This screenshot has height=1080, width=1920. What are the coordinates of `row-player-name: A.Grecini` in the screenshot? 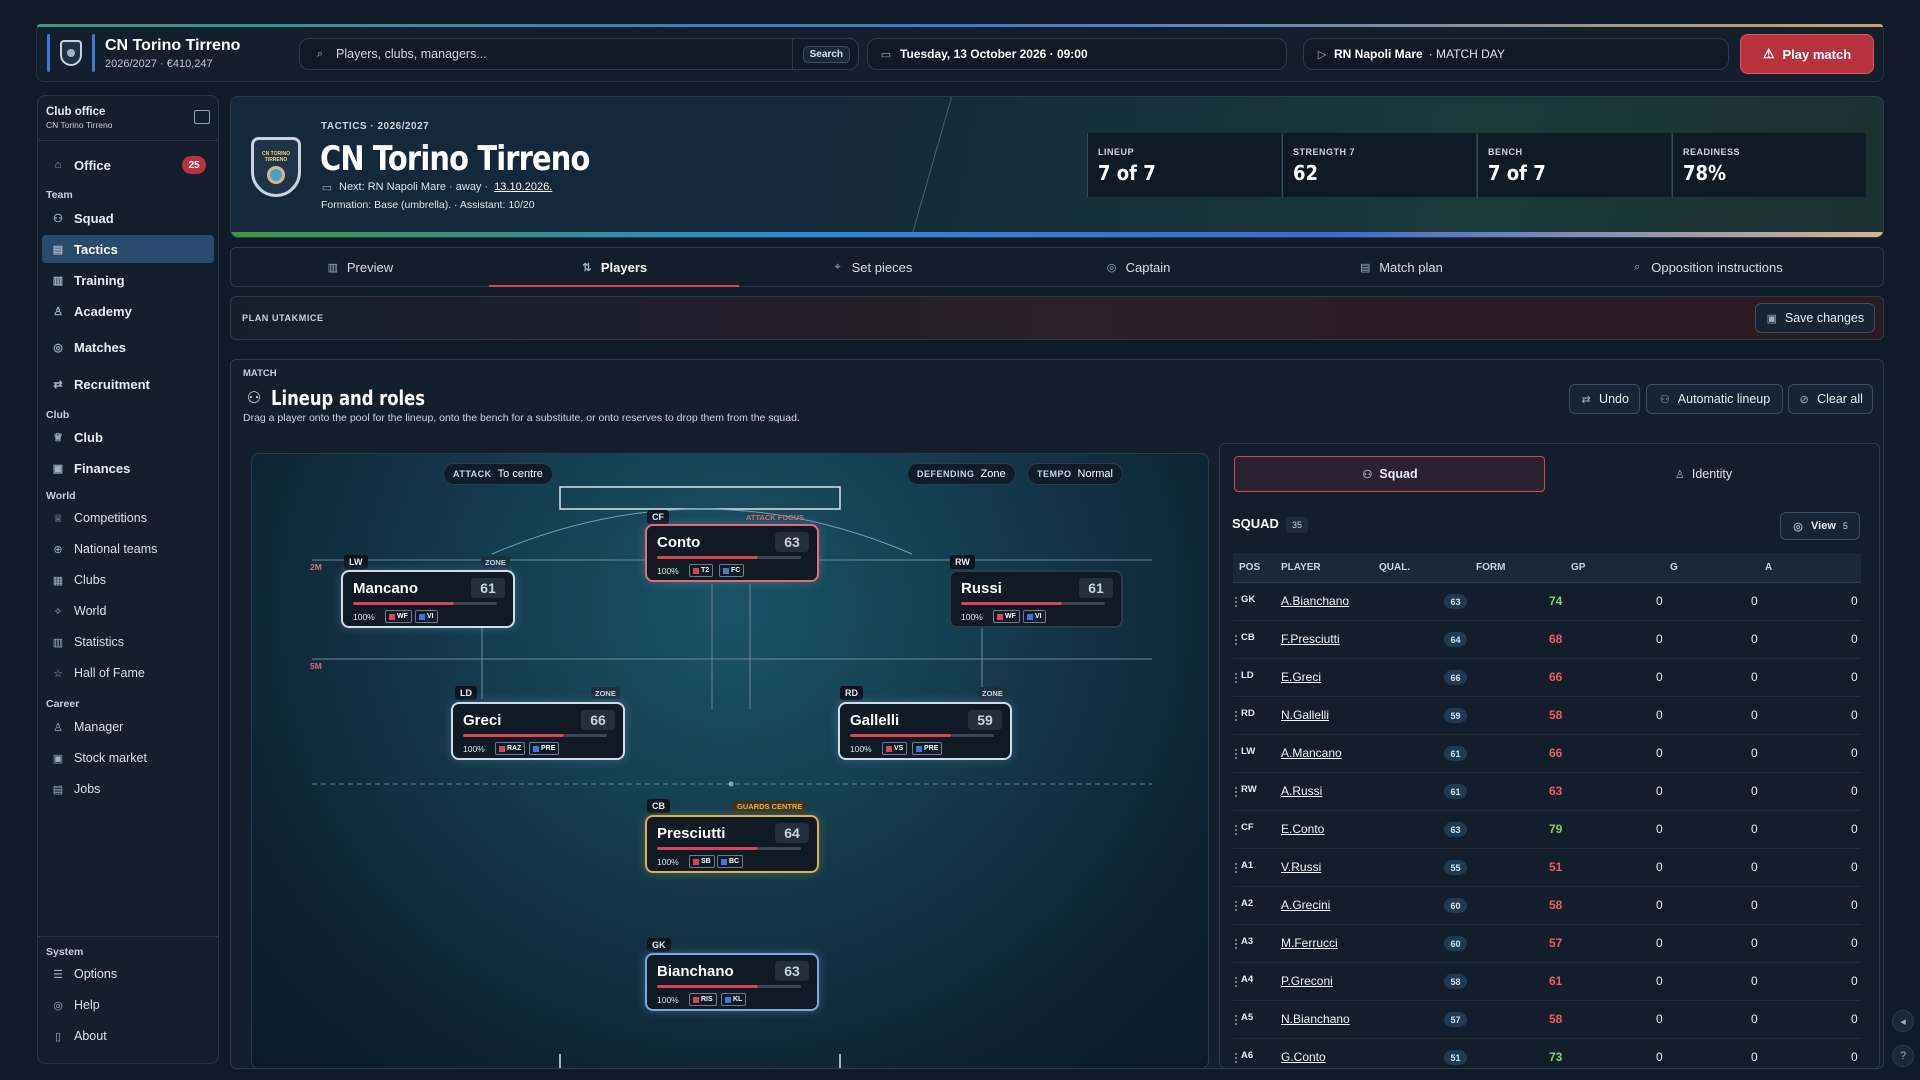 It's located at (1305, 905).